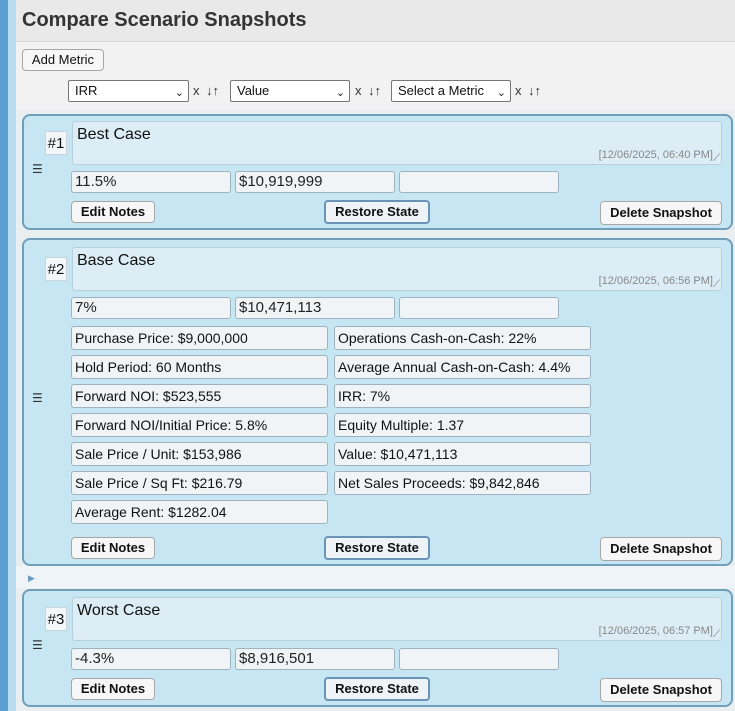 This screenshot has width=735, height=711. What do you see at coordinates (315, 659) in the screenshot?
I see `metric-value-value: $8,916,501` at bounding box center [315, 659].